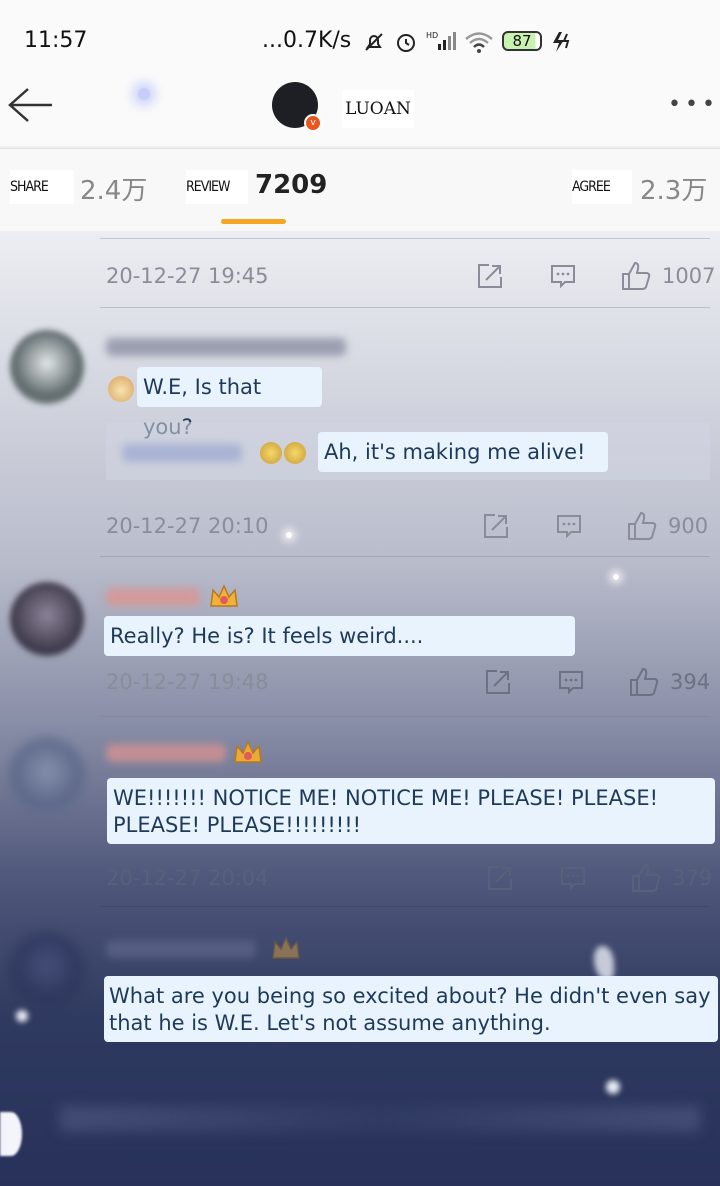 This screenshot has width=720, height=1186. I want to click on comment-date: 20-12-27 20:10, so click(187, 526).